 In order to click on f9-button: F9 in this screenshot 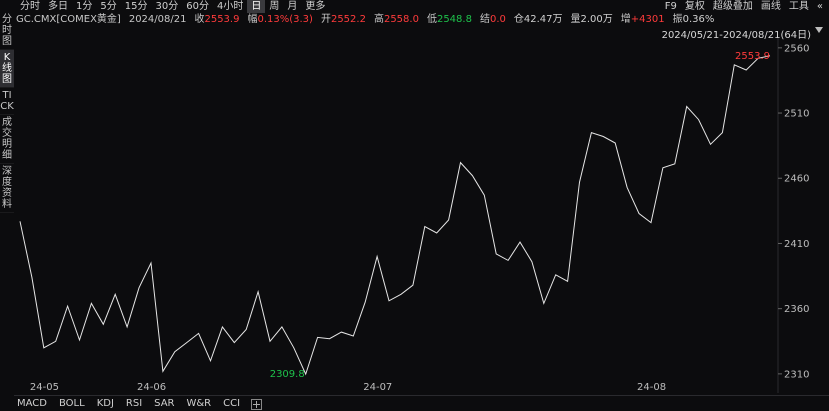, I will do `click(671, 6)`.